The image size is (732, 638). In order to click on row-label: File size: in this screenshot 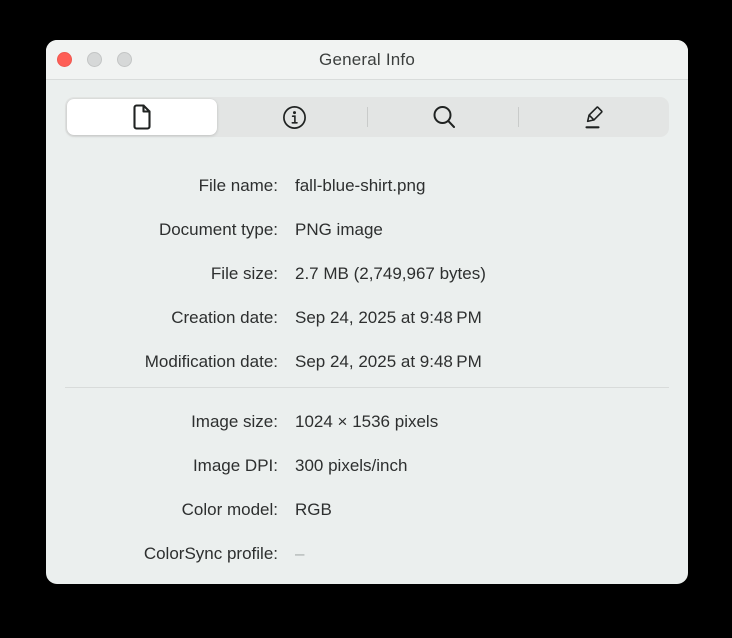, I will do `click(244, 273)`.